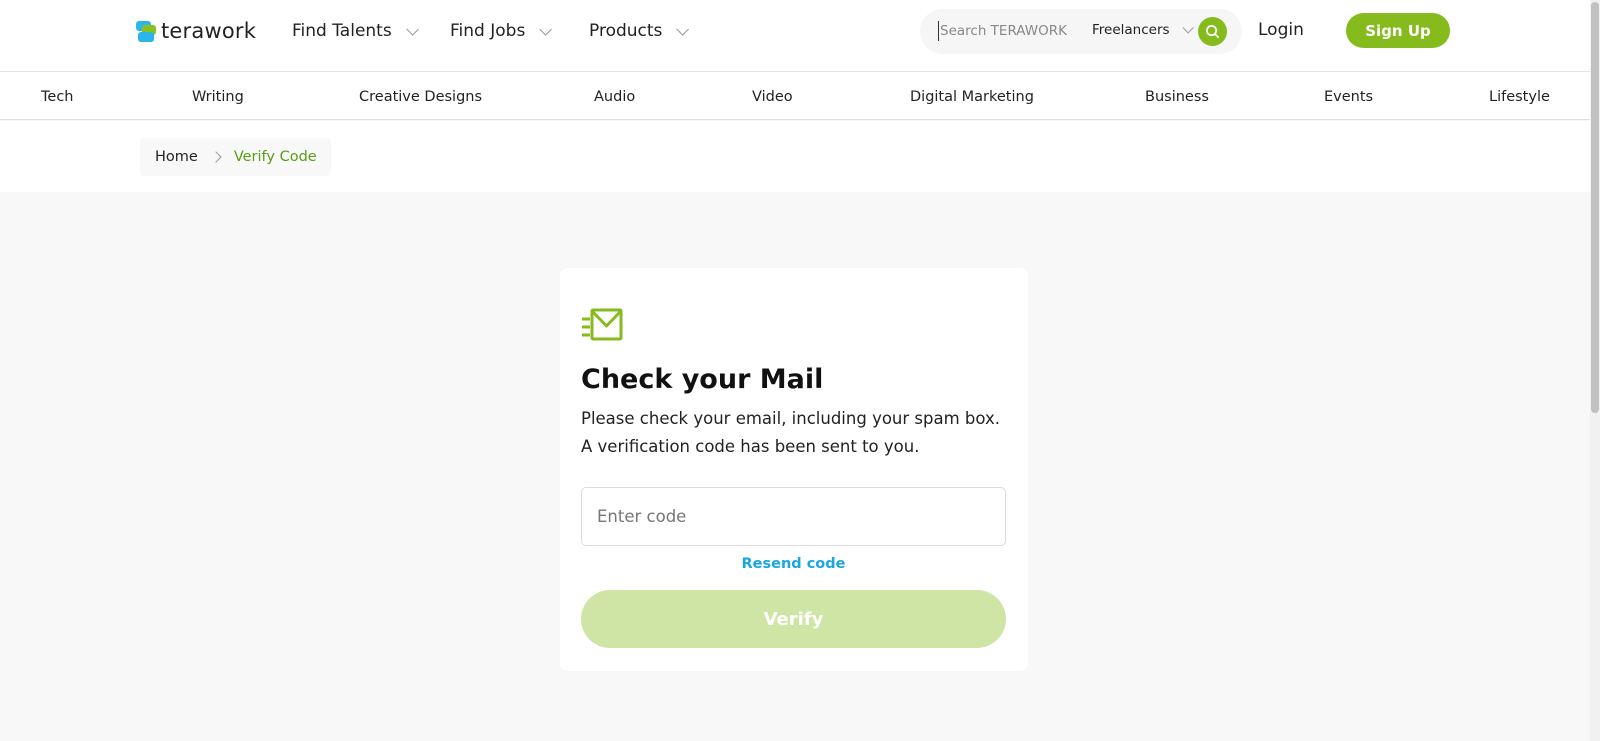 This screenshot has height=741, width=1600. I want to click on search-input, so click(1004, 31).